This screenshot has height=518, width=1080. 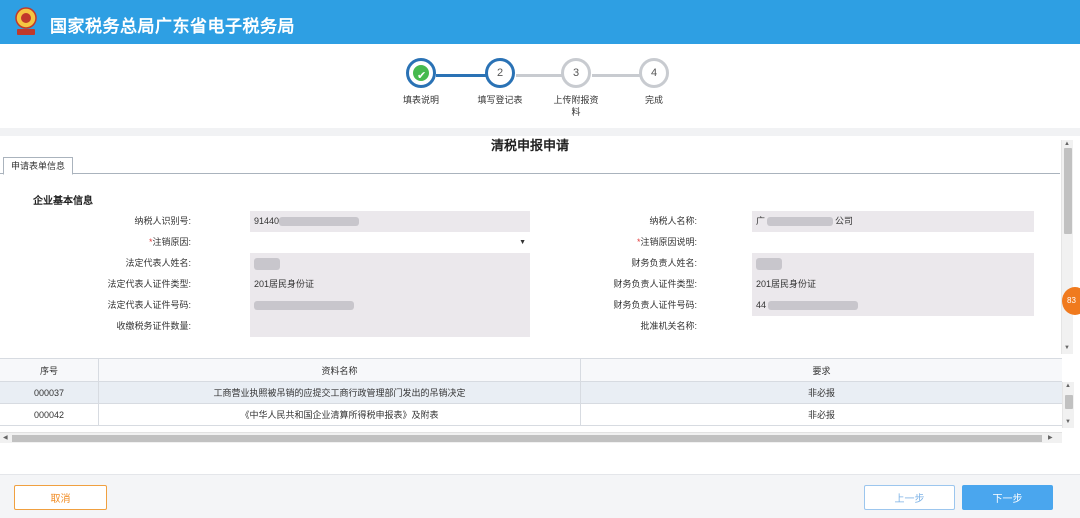 I want to click on field-label-text: 注销原因说明:, so click(x=668, y=242).